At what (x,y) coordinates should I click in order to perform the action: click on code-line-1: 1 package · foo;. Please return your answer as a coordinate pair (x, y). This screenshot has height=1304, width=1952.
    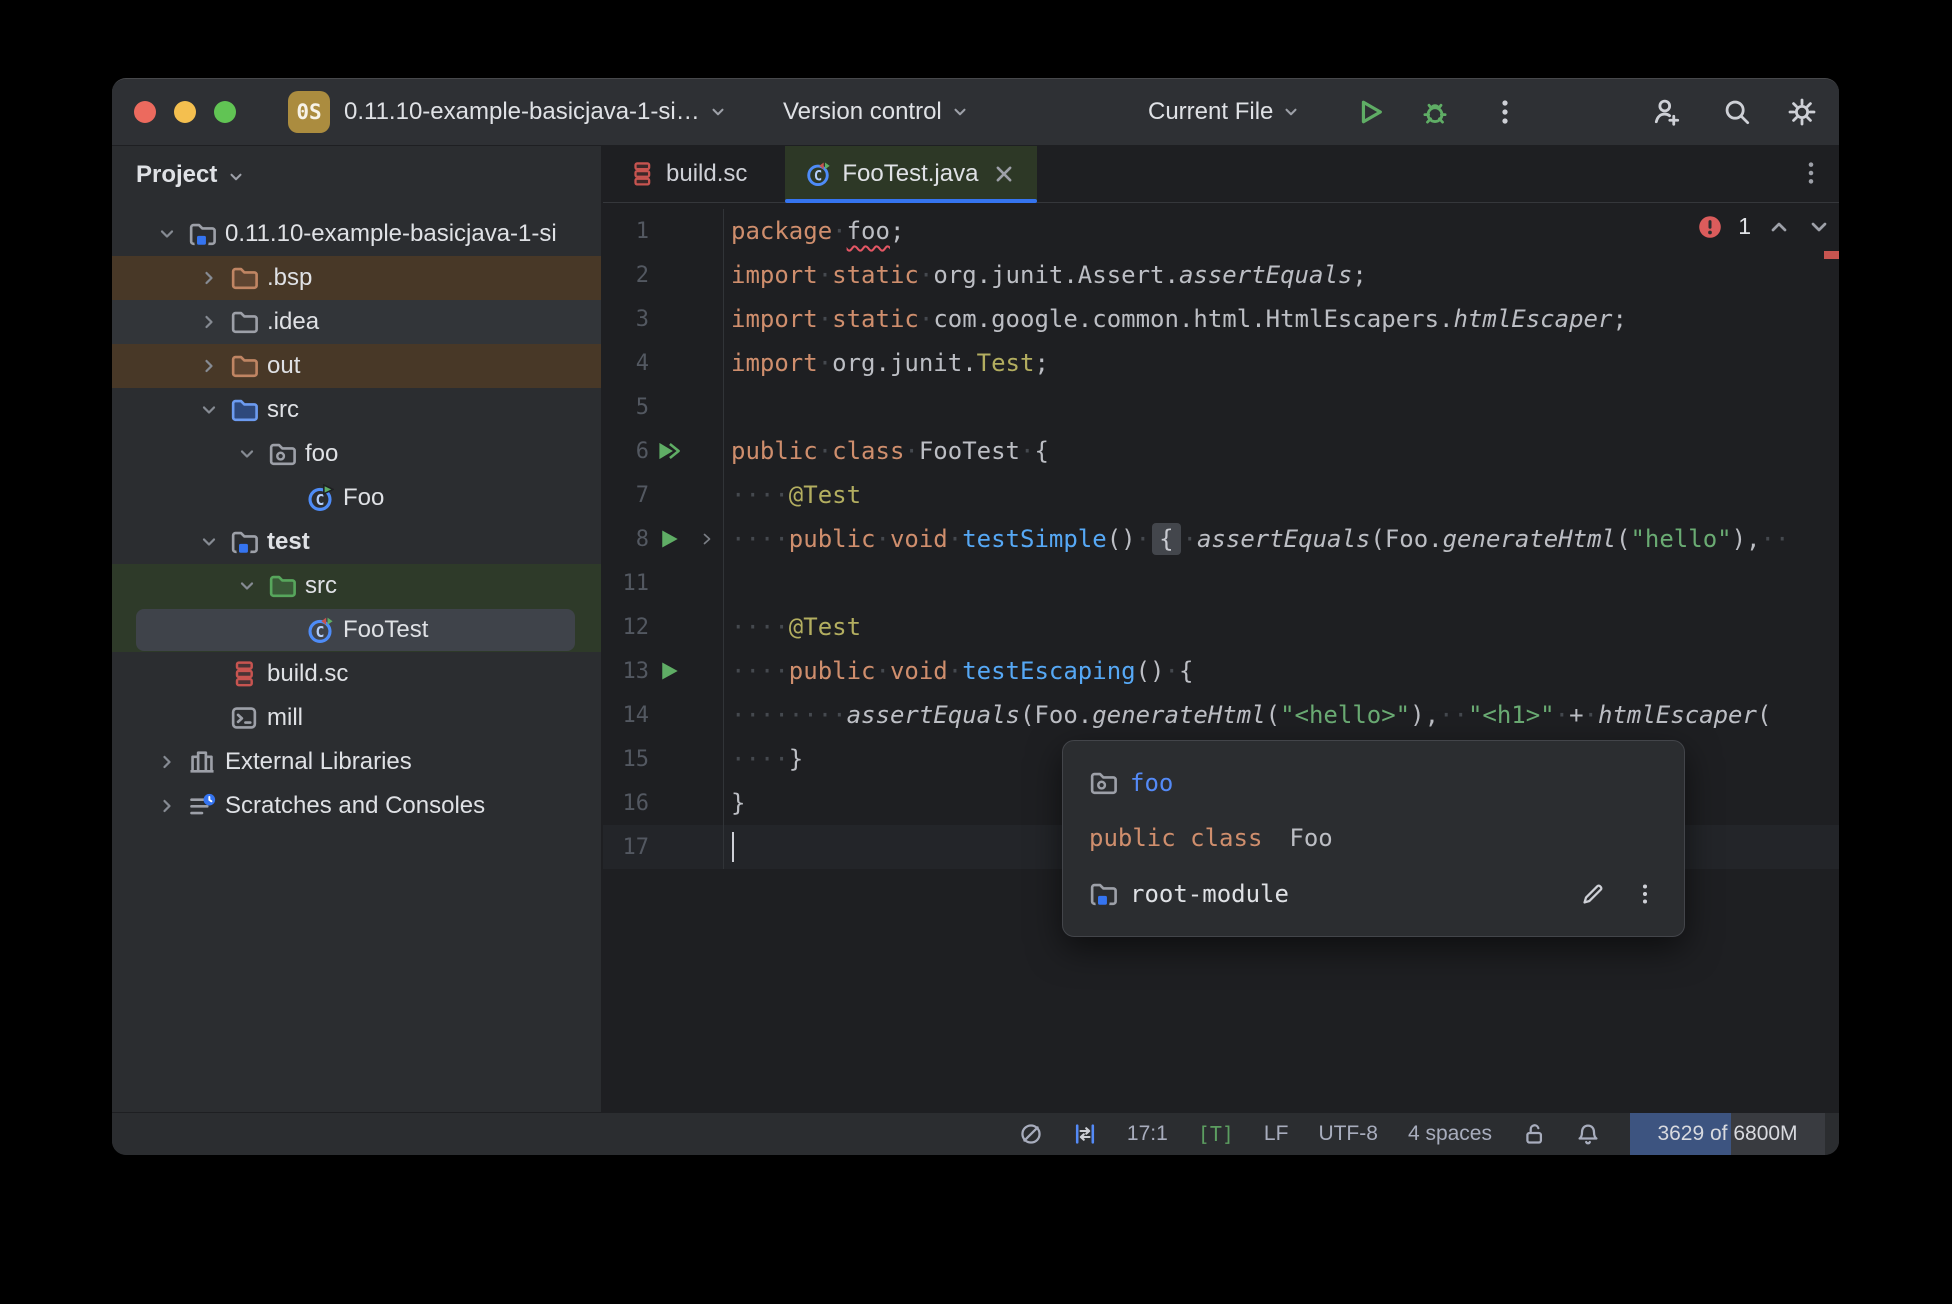
    Looking at the image, I should click on (1221, 231).